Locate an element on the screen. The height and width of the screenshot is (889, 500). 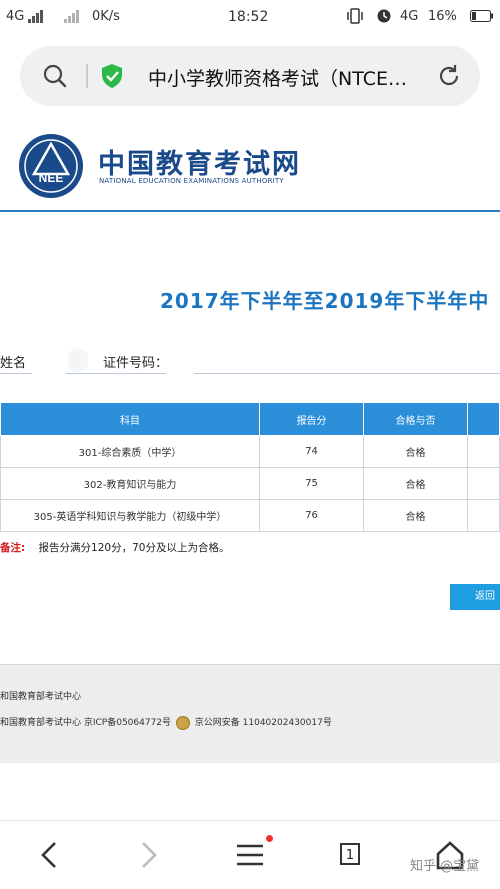
tab-count: 1 is located at coordinates (350, 854).